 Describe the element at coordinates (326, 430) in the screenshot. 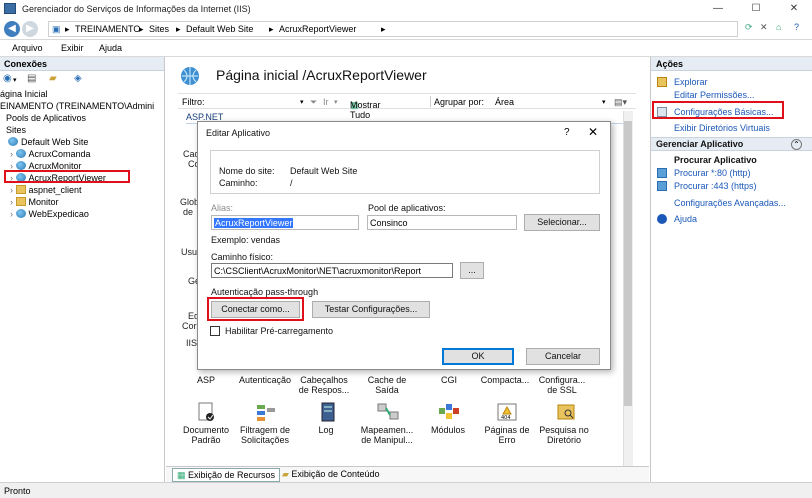

I see `feature-logging: Log` at that location.